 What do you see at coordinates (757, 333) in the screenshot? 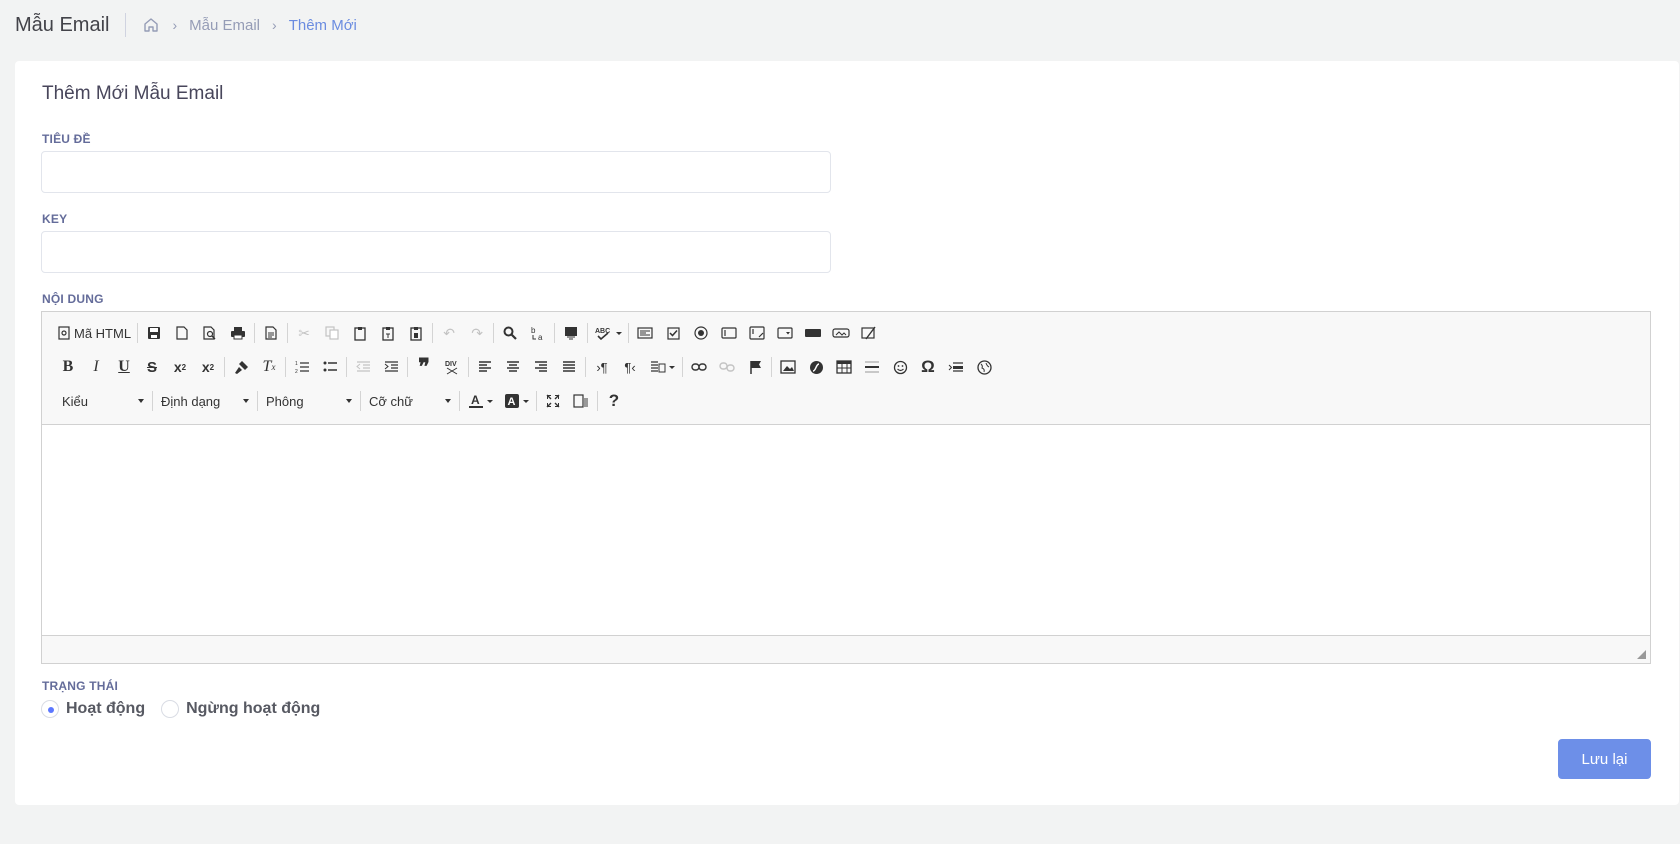
I see `textarea-icon` at bounding box center [757, 333].